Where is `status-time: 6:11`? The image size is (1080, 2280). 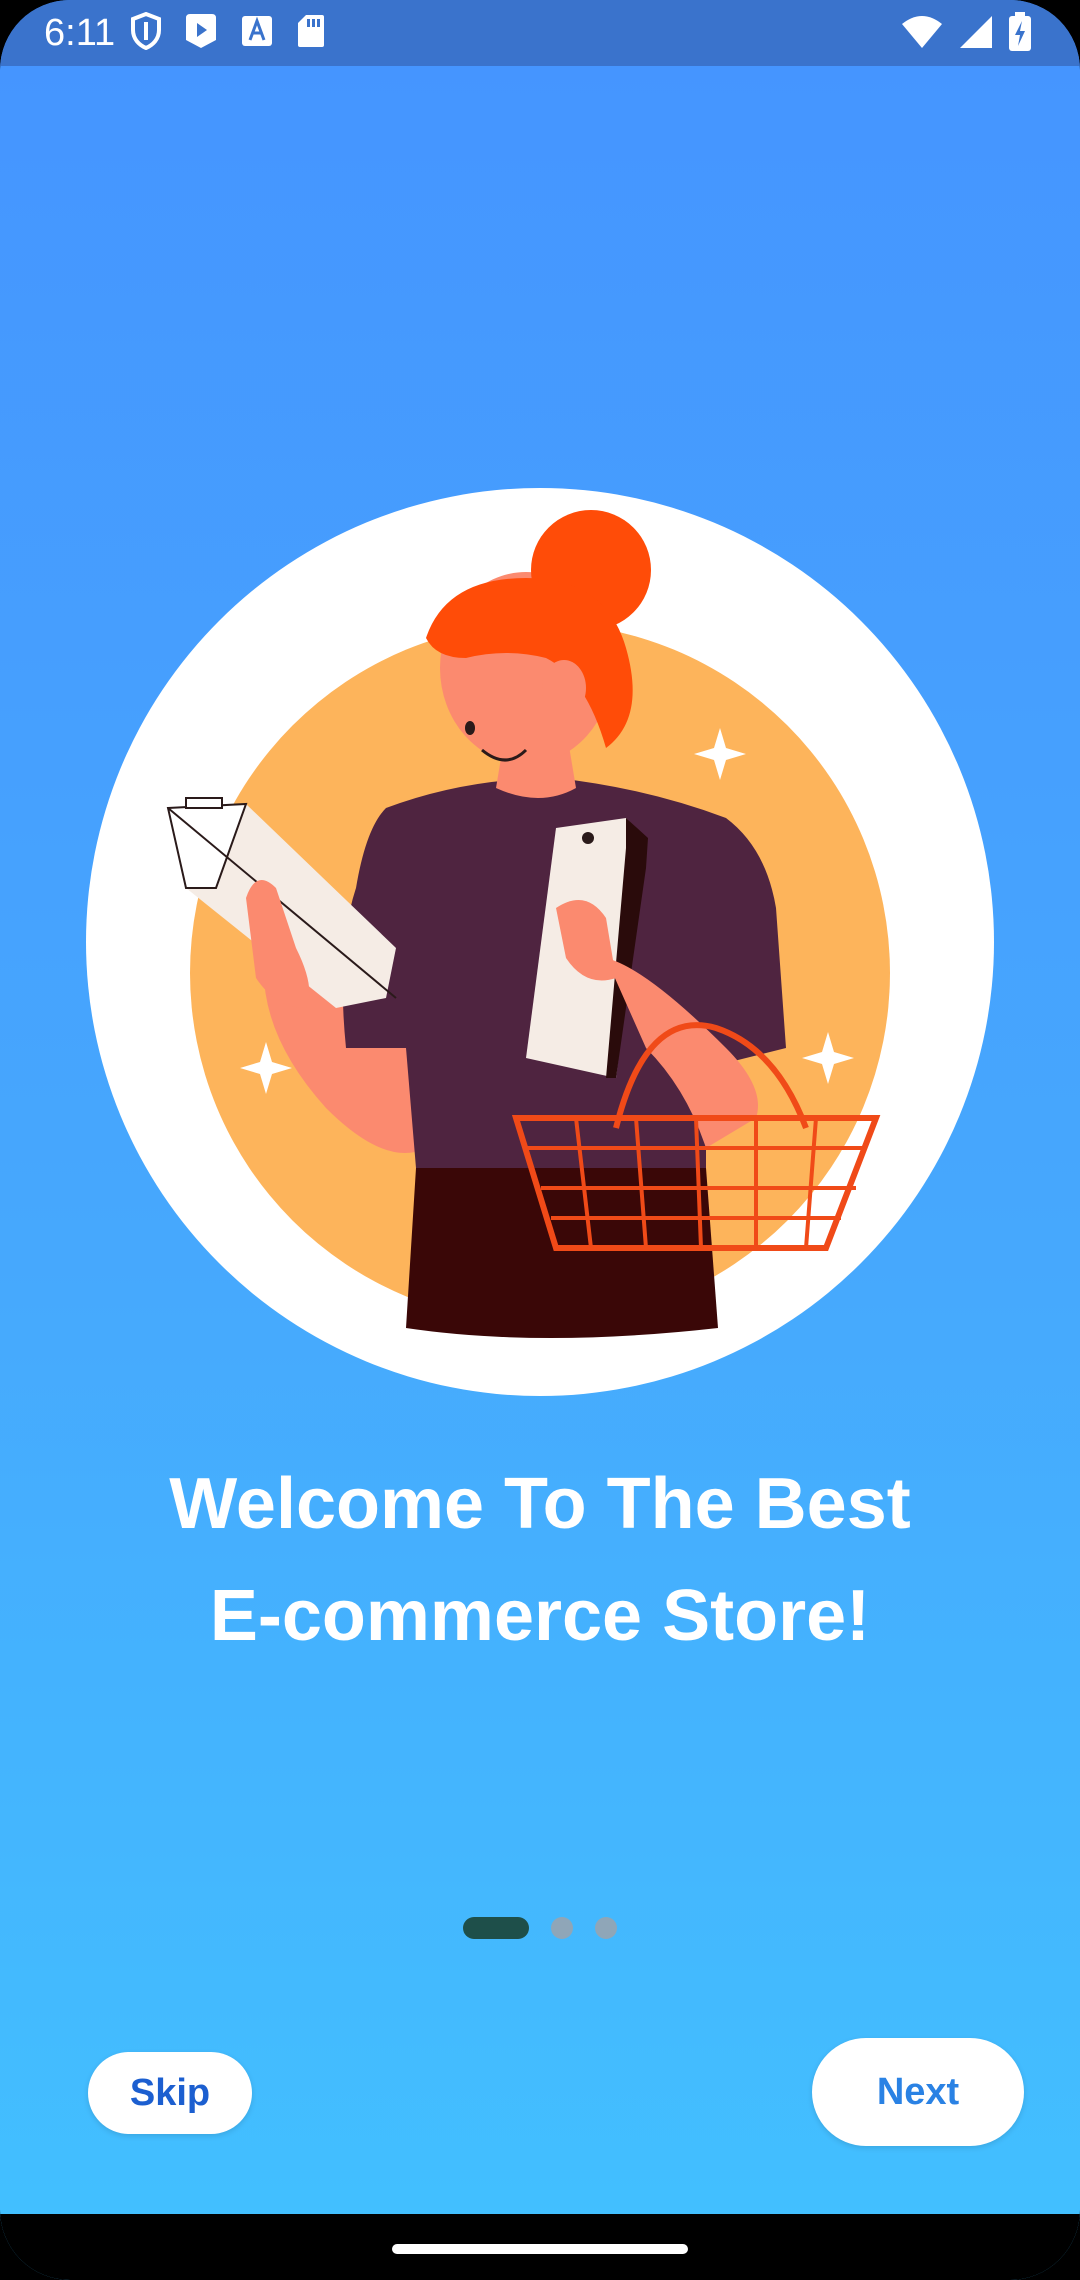 status-time: 6:11 is located at coordinates (80, 33).